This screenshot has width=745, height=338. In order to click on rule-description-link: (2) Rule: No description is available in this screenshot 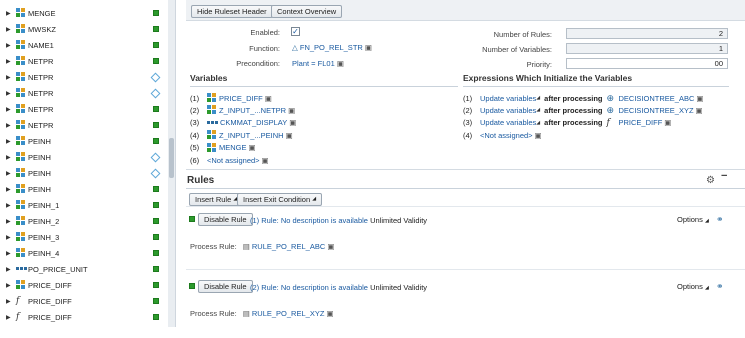, I will do `click(309, 287)`.